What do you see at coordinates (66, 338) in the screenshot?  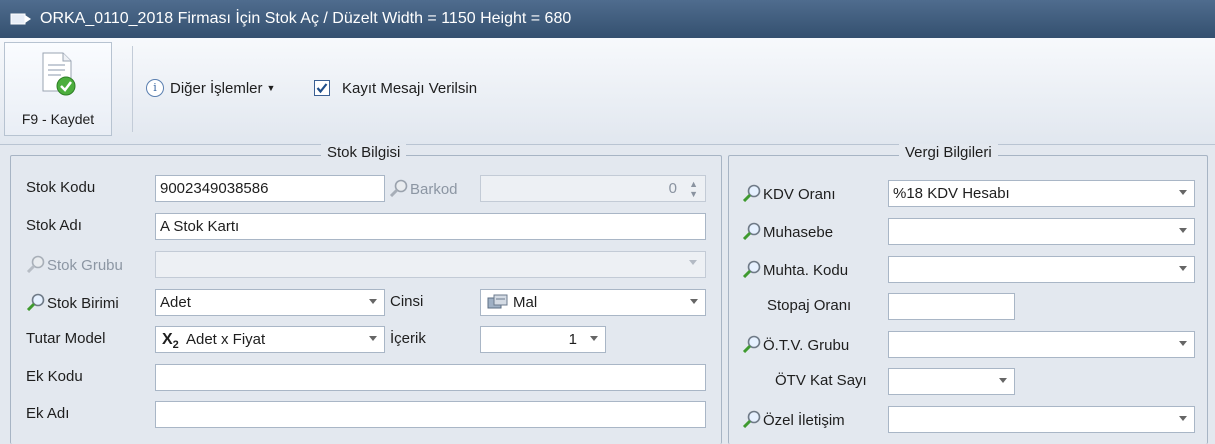 I see `amount-model-label: Tutar Model` at bounding box center [66, 338].